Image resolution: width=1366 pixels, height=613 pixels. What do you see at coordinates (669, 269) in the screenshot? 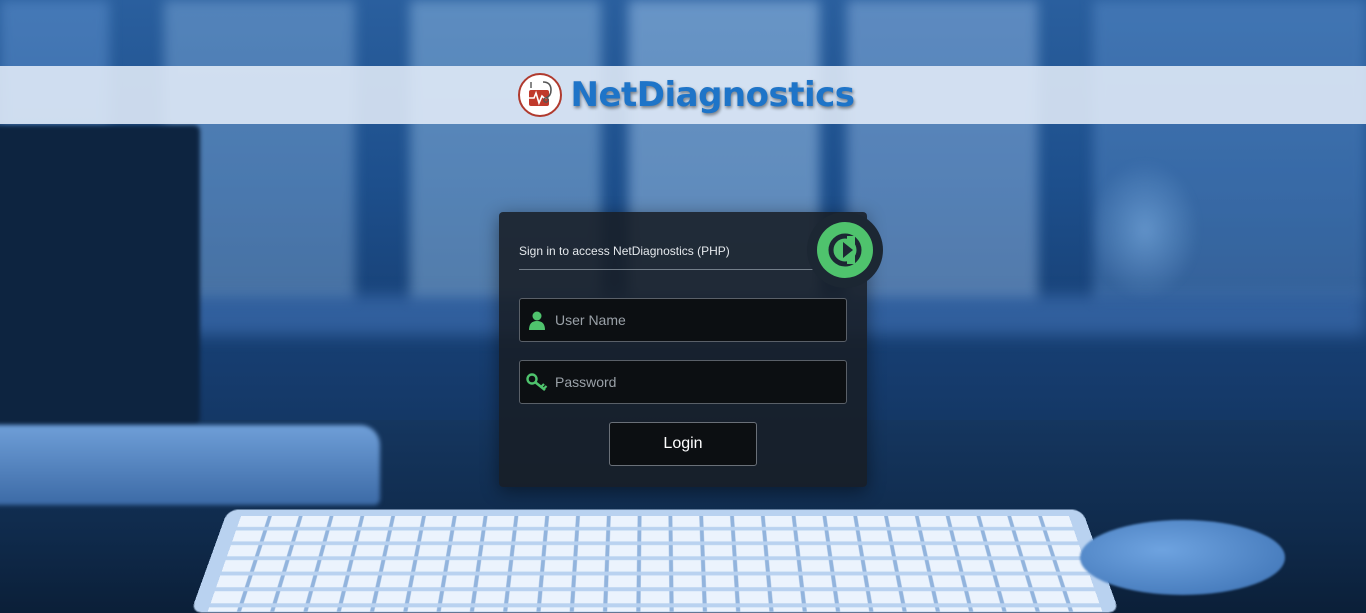
I see `divider` at bounding box center [669, 269].